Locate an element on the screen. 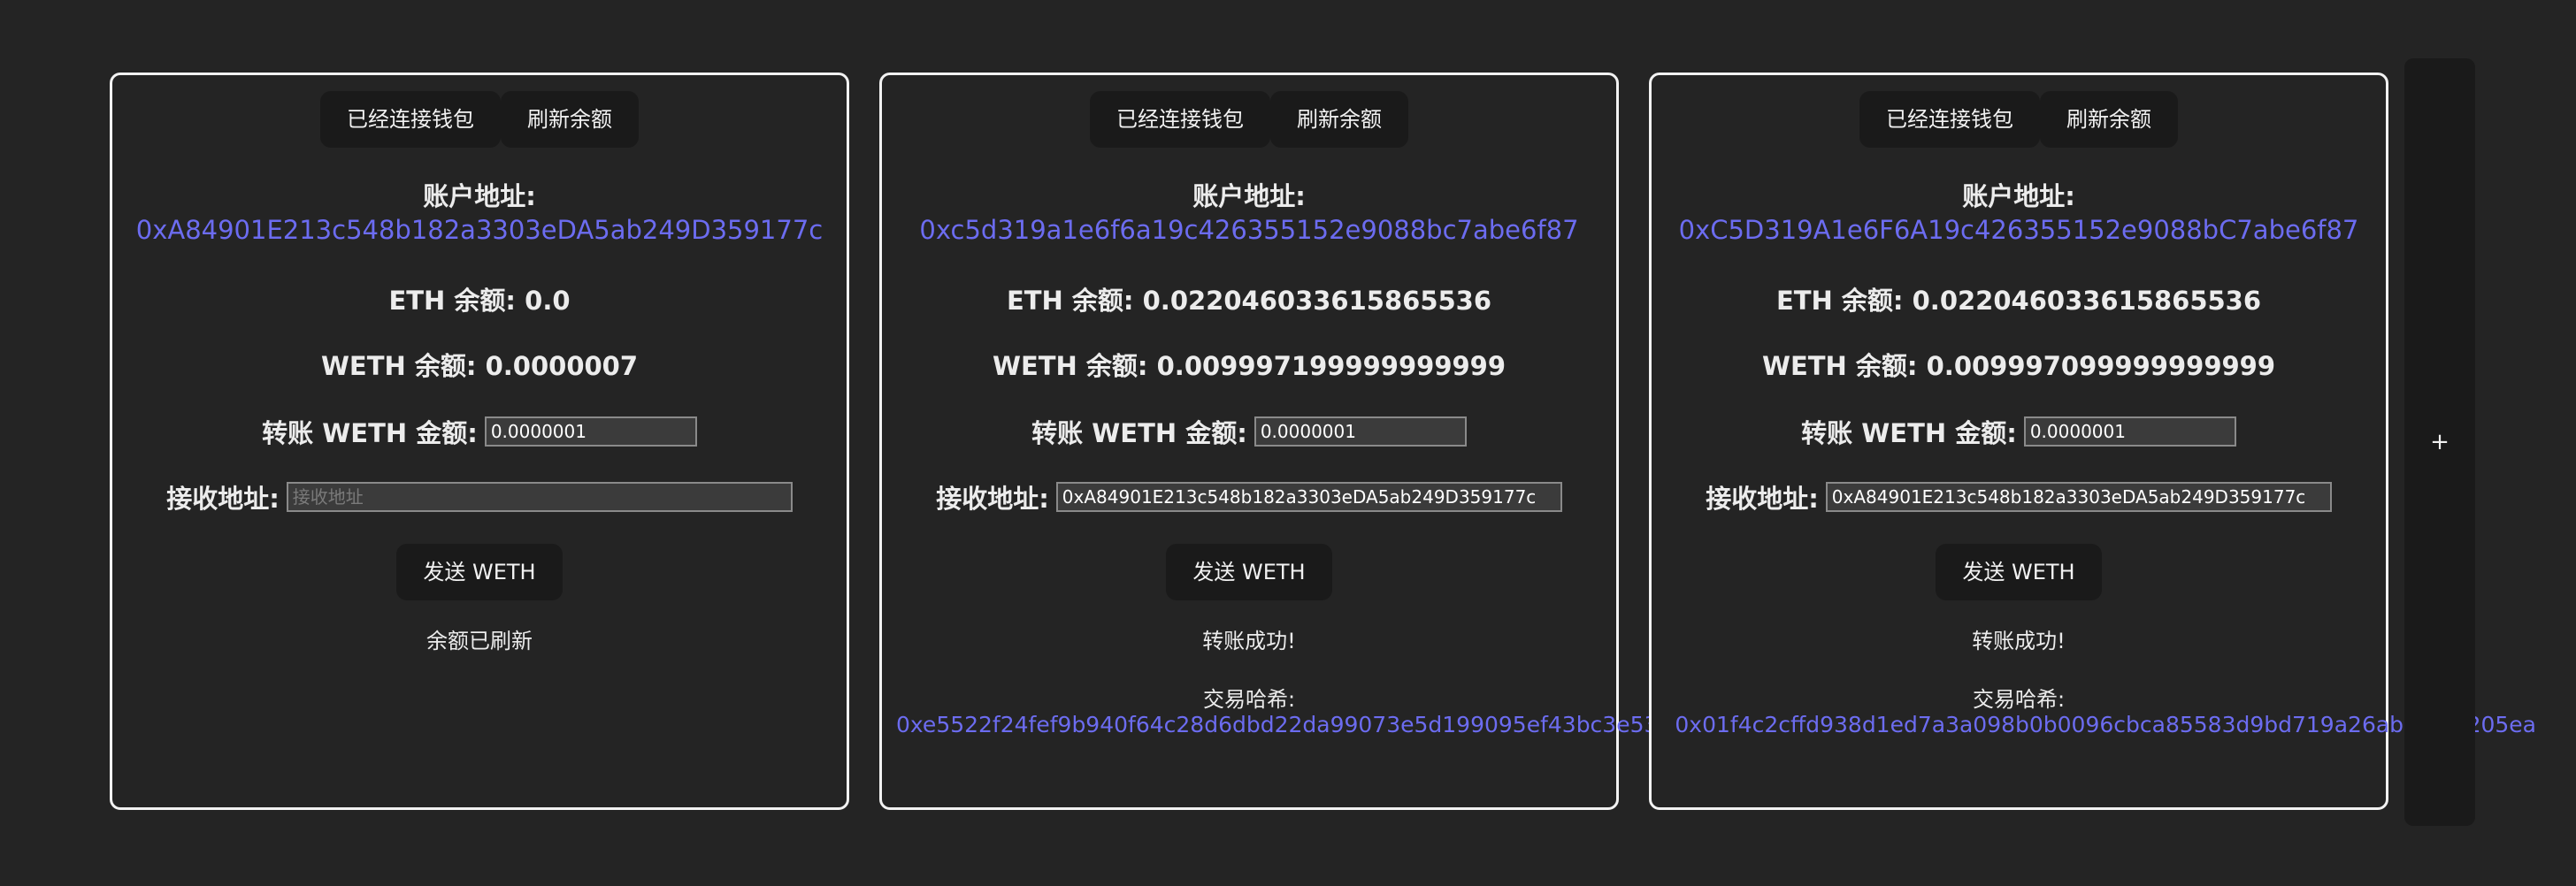  weth-balance-value: 0.0000007 is located at coordinates (562, 366).